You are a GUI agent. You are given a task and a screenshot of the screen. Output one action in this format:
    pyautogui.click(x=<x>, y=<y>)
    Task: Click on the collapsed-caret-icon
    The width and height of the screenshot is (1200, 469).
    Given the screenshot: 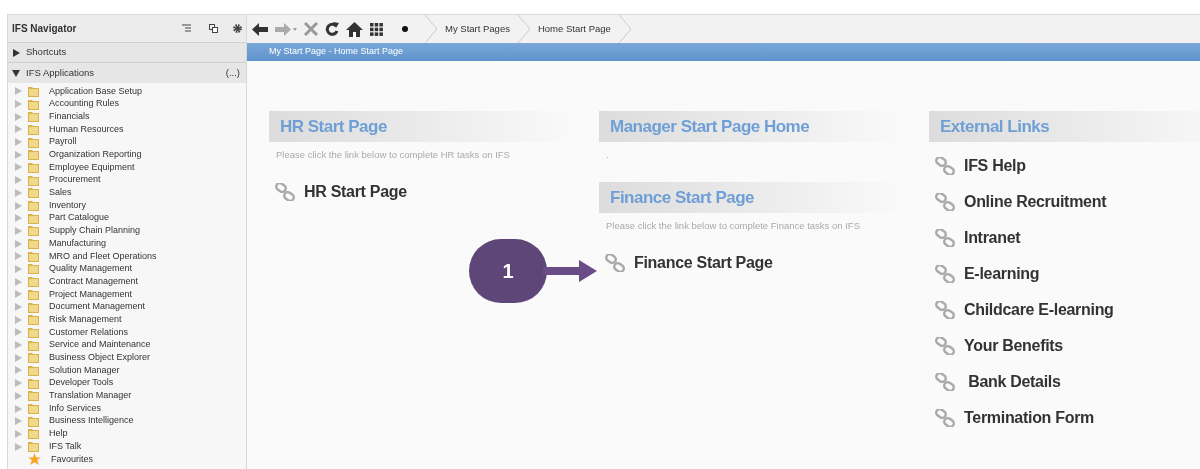 What is the action you would take?
    pyautogui.click(x=16, y=52)
    